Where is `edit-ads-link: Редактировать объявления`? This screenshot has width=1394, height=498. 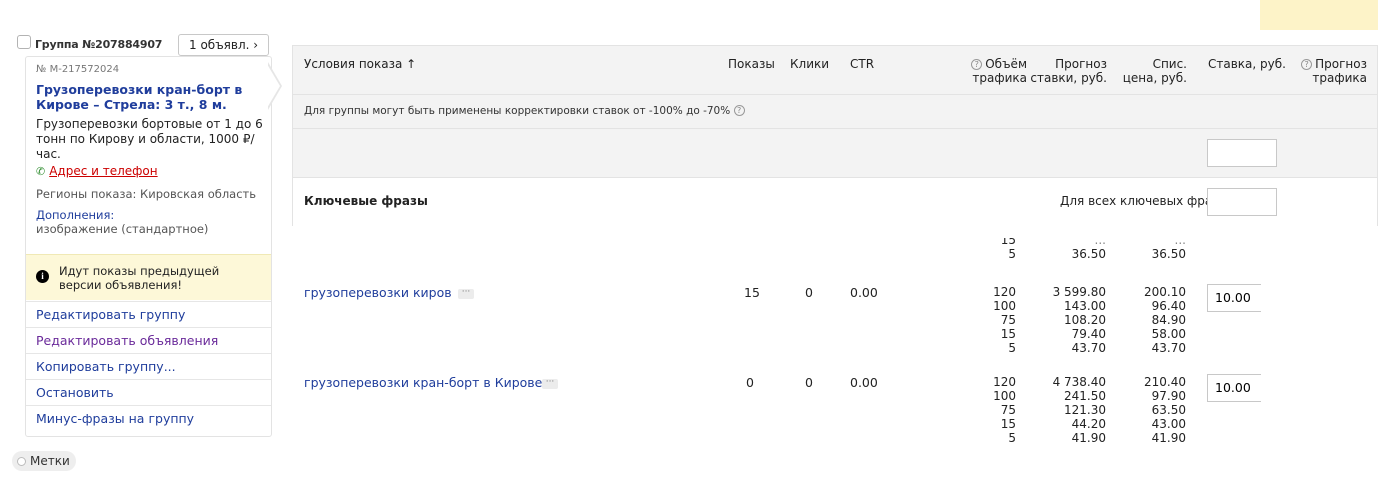 edit-ads-link: Редактировать объявления is located at coordinates (148, 340).